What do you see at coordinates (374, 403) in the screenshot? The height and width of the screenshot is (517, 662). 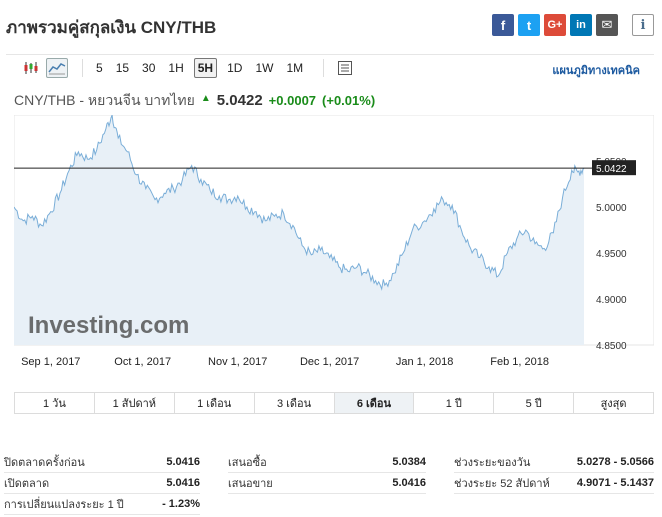 I see `period-6-months: 6 เดือน` at bounding box center [374, 403].